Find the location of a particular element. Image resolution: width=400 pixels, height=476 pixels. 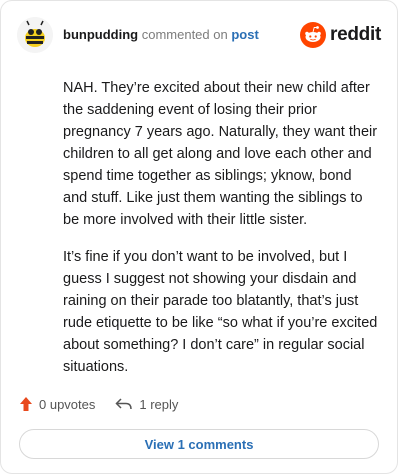

byline-verb: commented on is located at coordinates (184, 34).